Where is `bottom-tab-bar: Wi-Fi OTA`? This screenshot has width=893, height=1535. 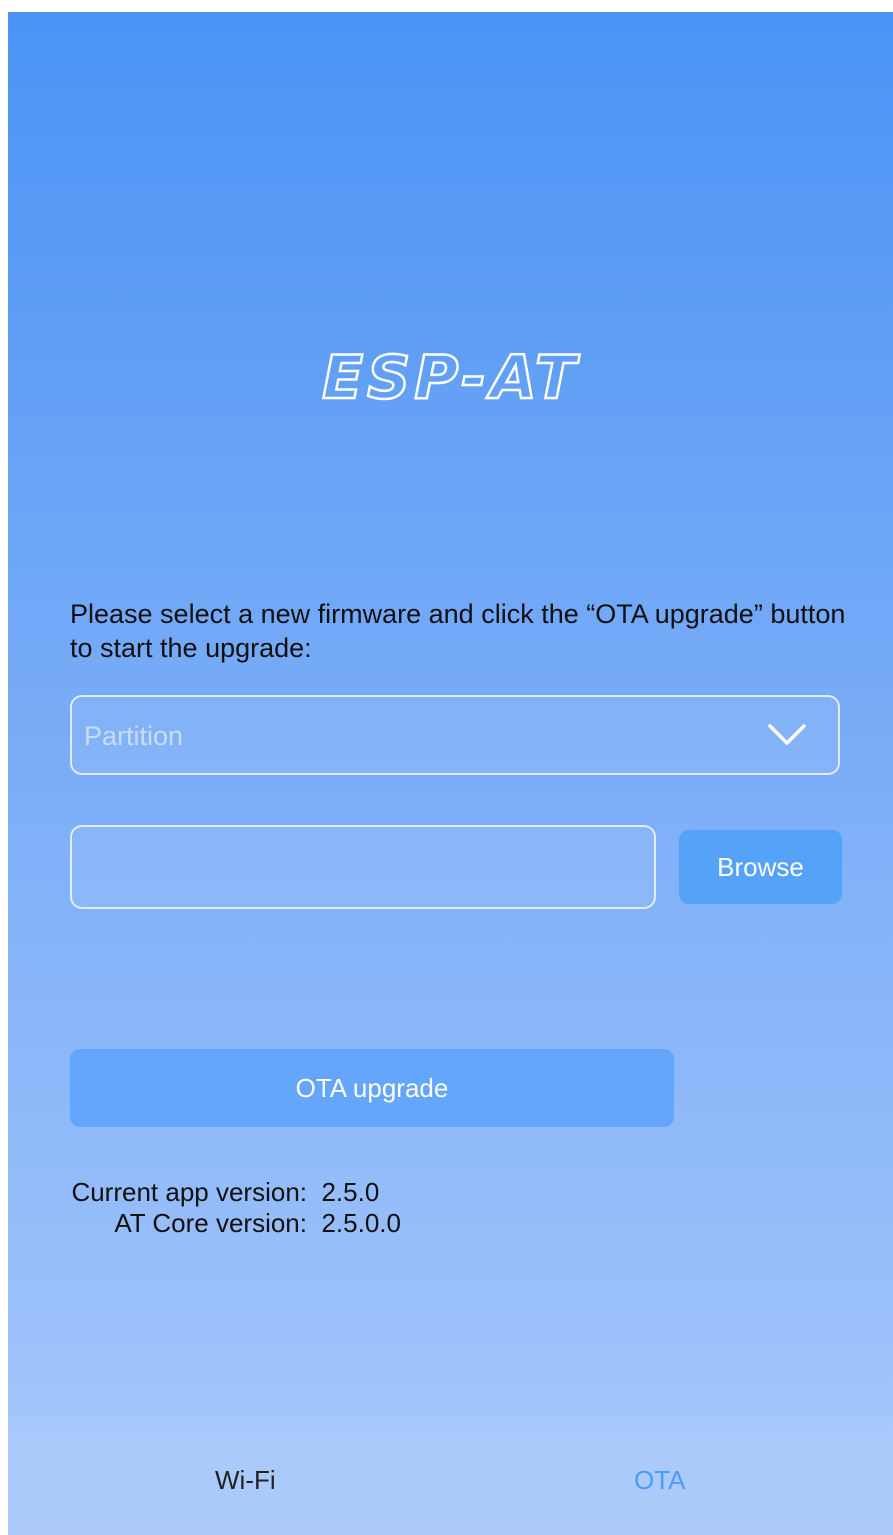 bottom-tab-bar: Wi-Fi OTA is located at coordinates (450, 1476).